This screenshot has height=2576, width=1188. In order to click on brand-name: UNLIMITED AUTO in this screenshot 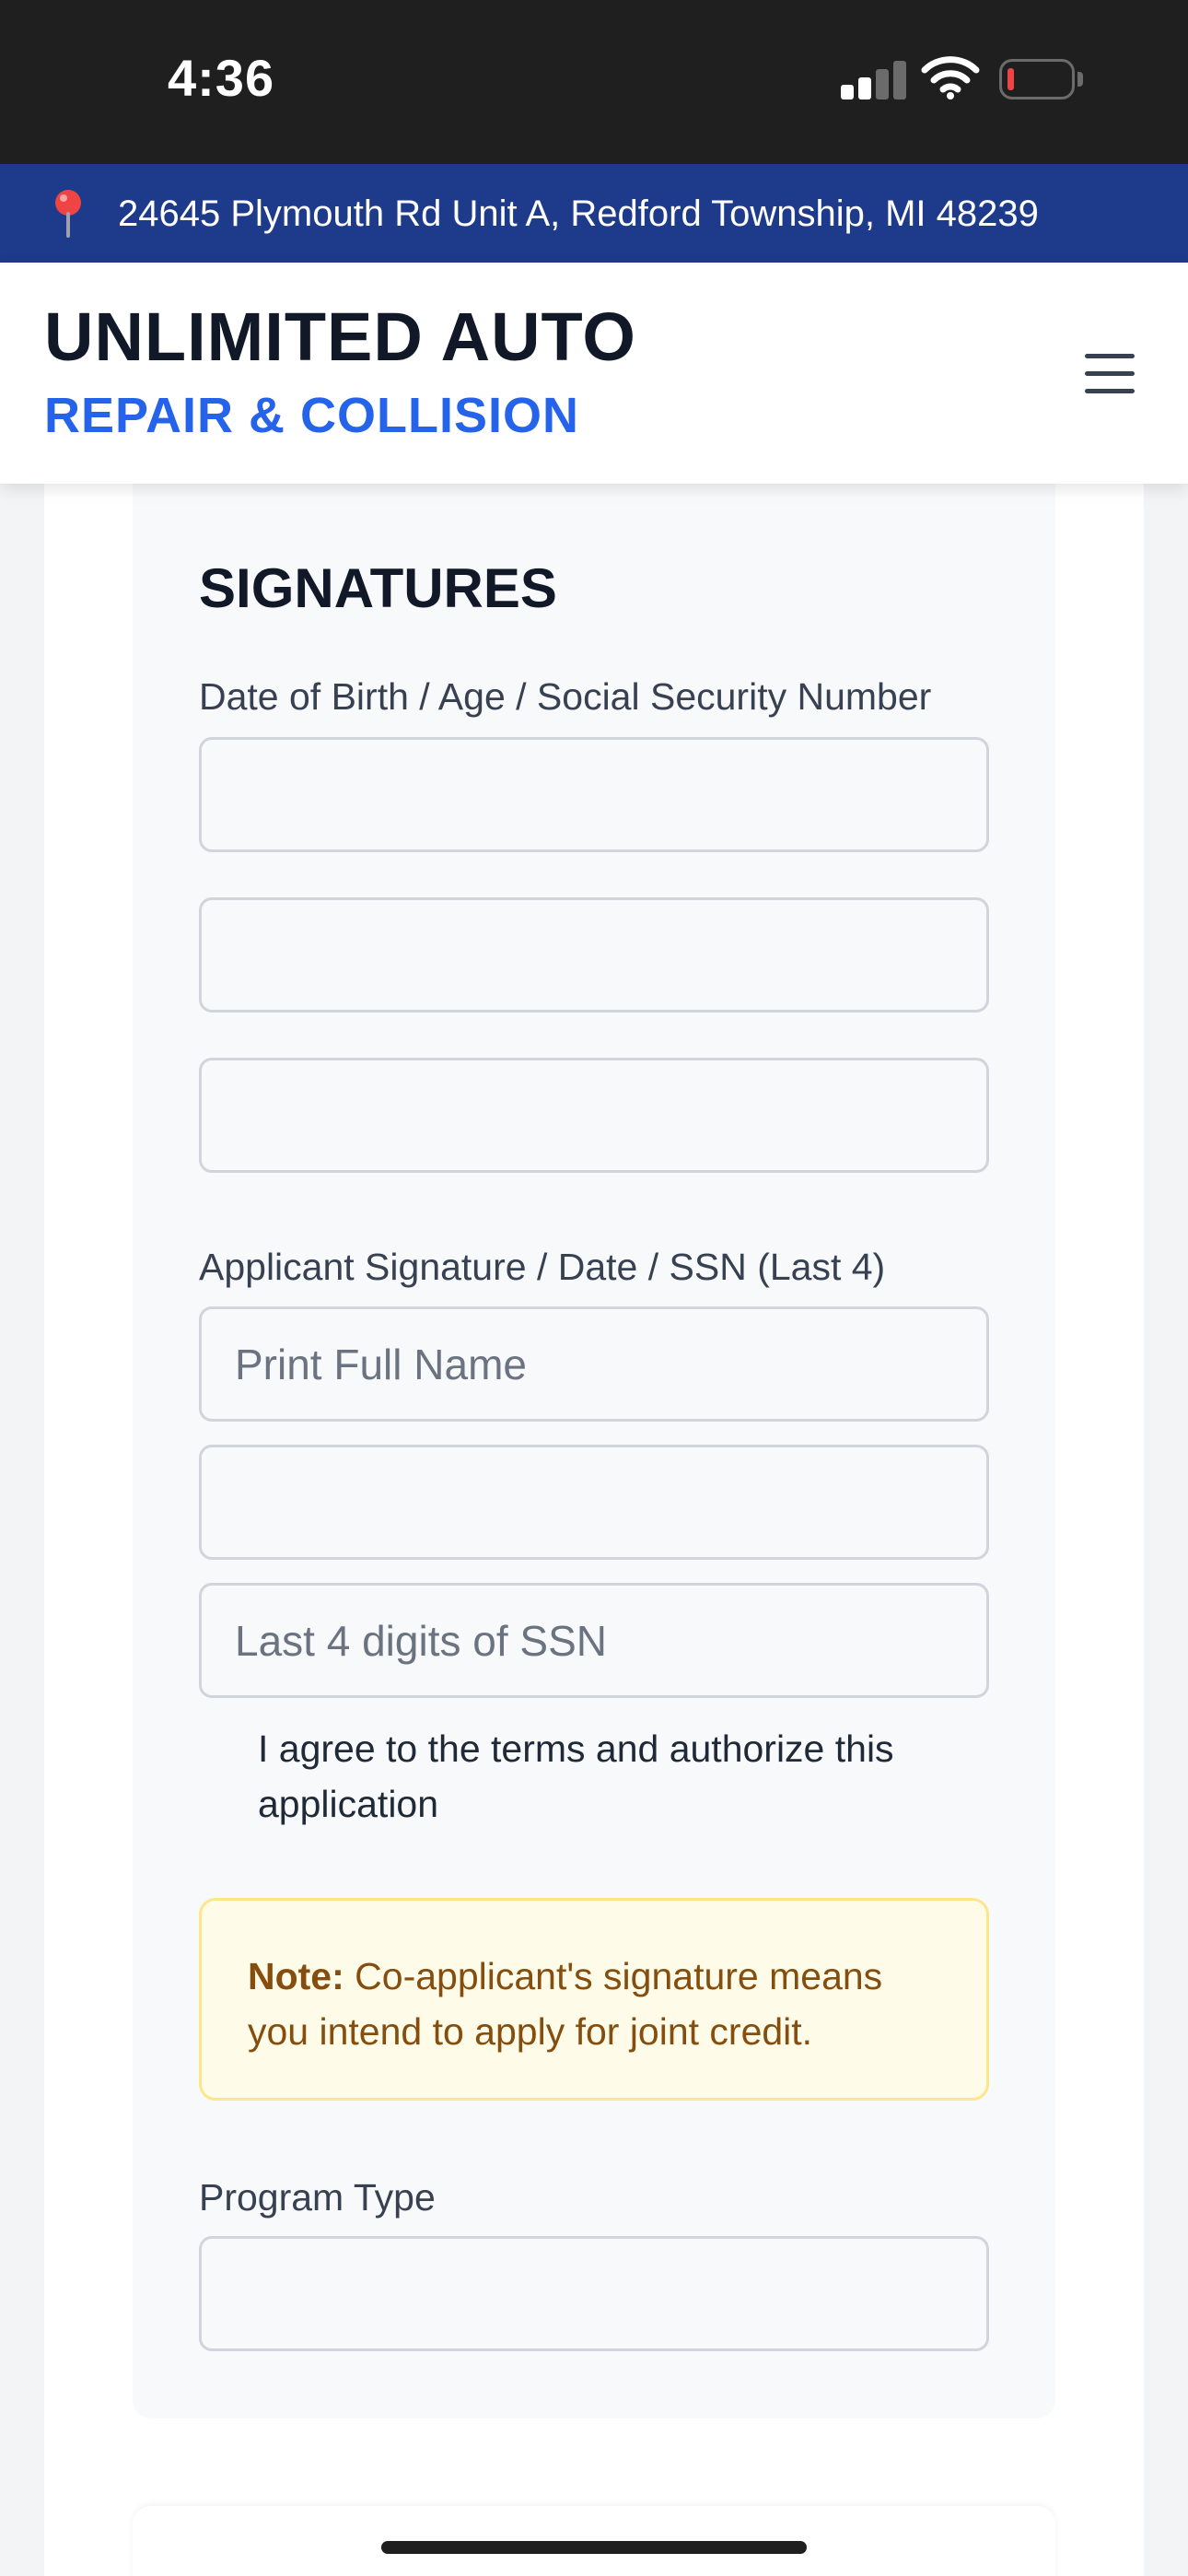, I will do `click(340, 337)`.